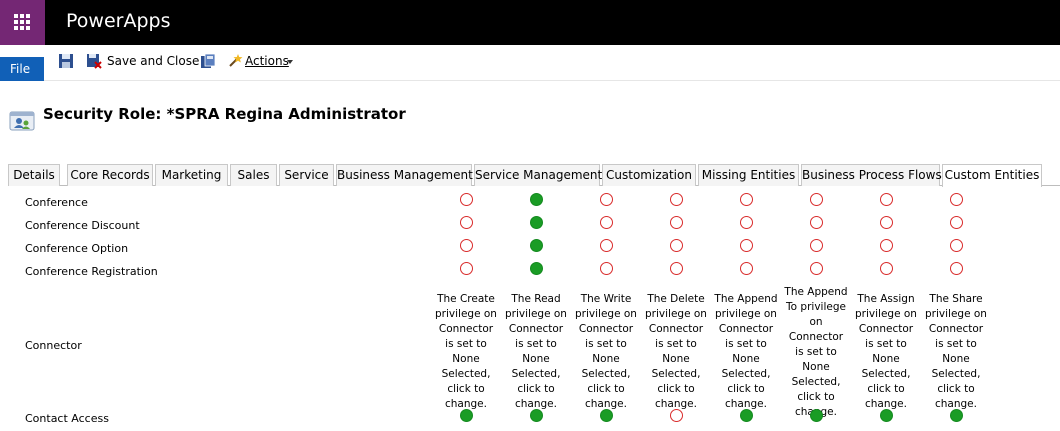 The image size is (1060, 431). What do you see at coordinates (290, 62) in the screenshot?
I see `chevron-down-icon` at bounding box center [290, 62].